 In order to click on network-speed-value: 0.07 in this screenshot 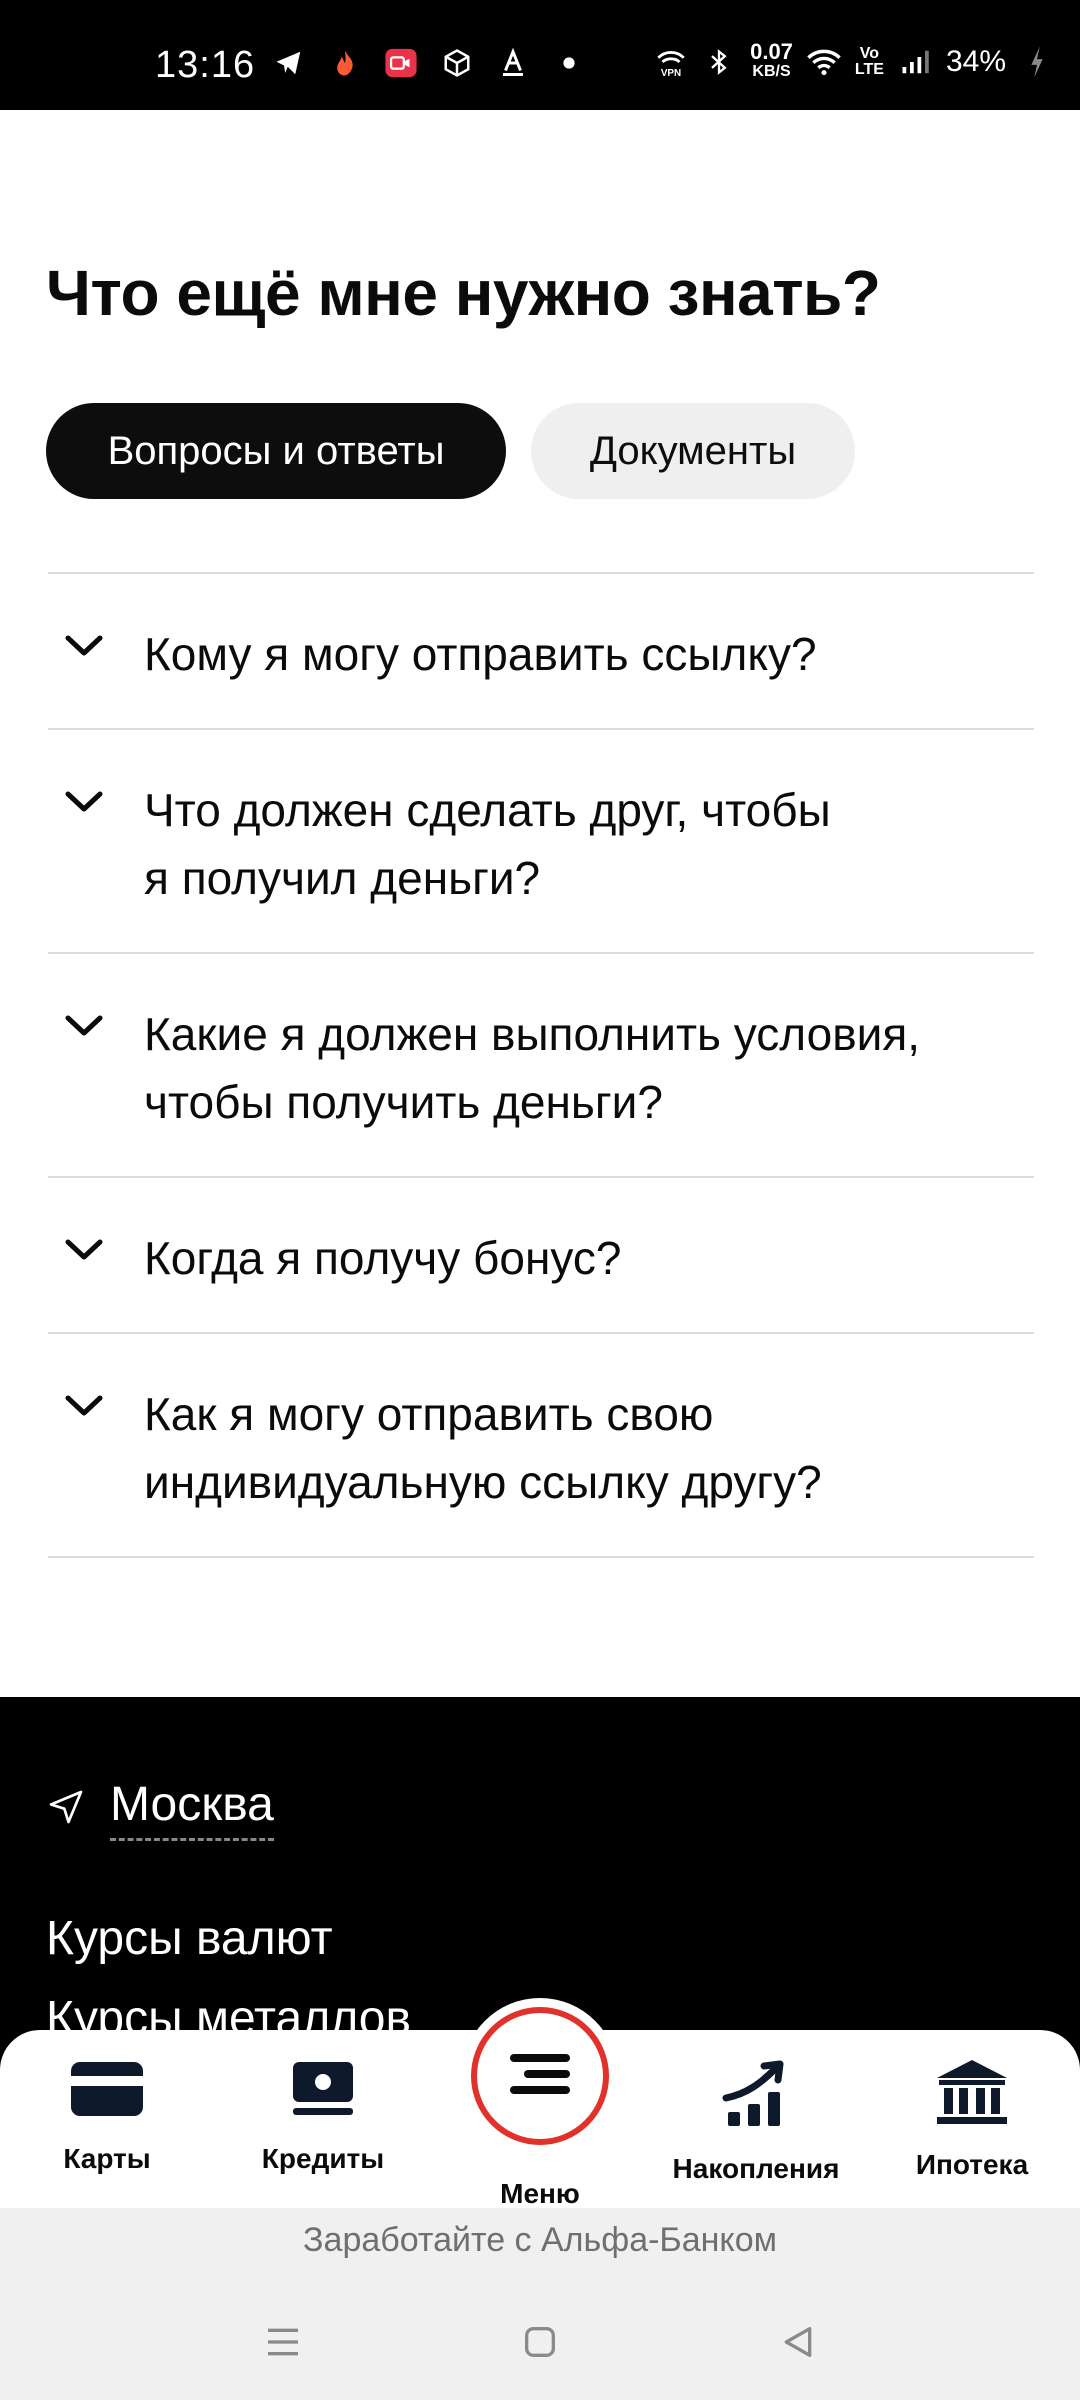, I will do `click(771, 51)`.